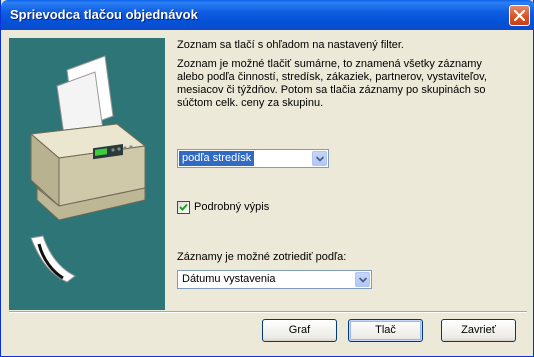 This screenshot has width=534, height=357. I want to click on group-by-dropdown-arrow, so click(319, 158).